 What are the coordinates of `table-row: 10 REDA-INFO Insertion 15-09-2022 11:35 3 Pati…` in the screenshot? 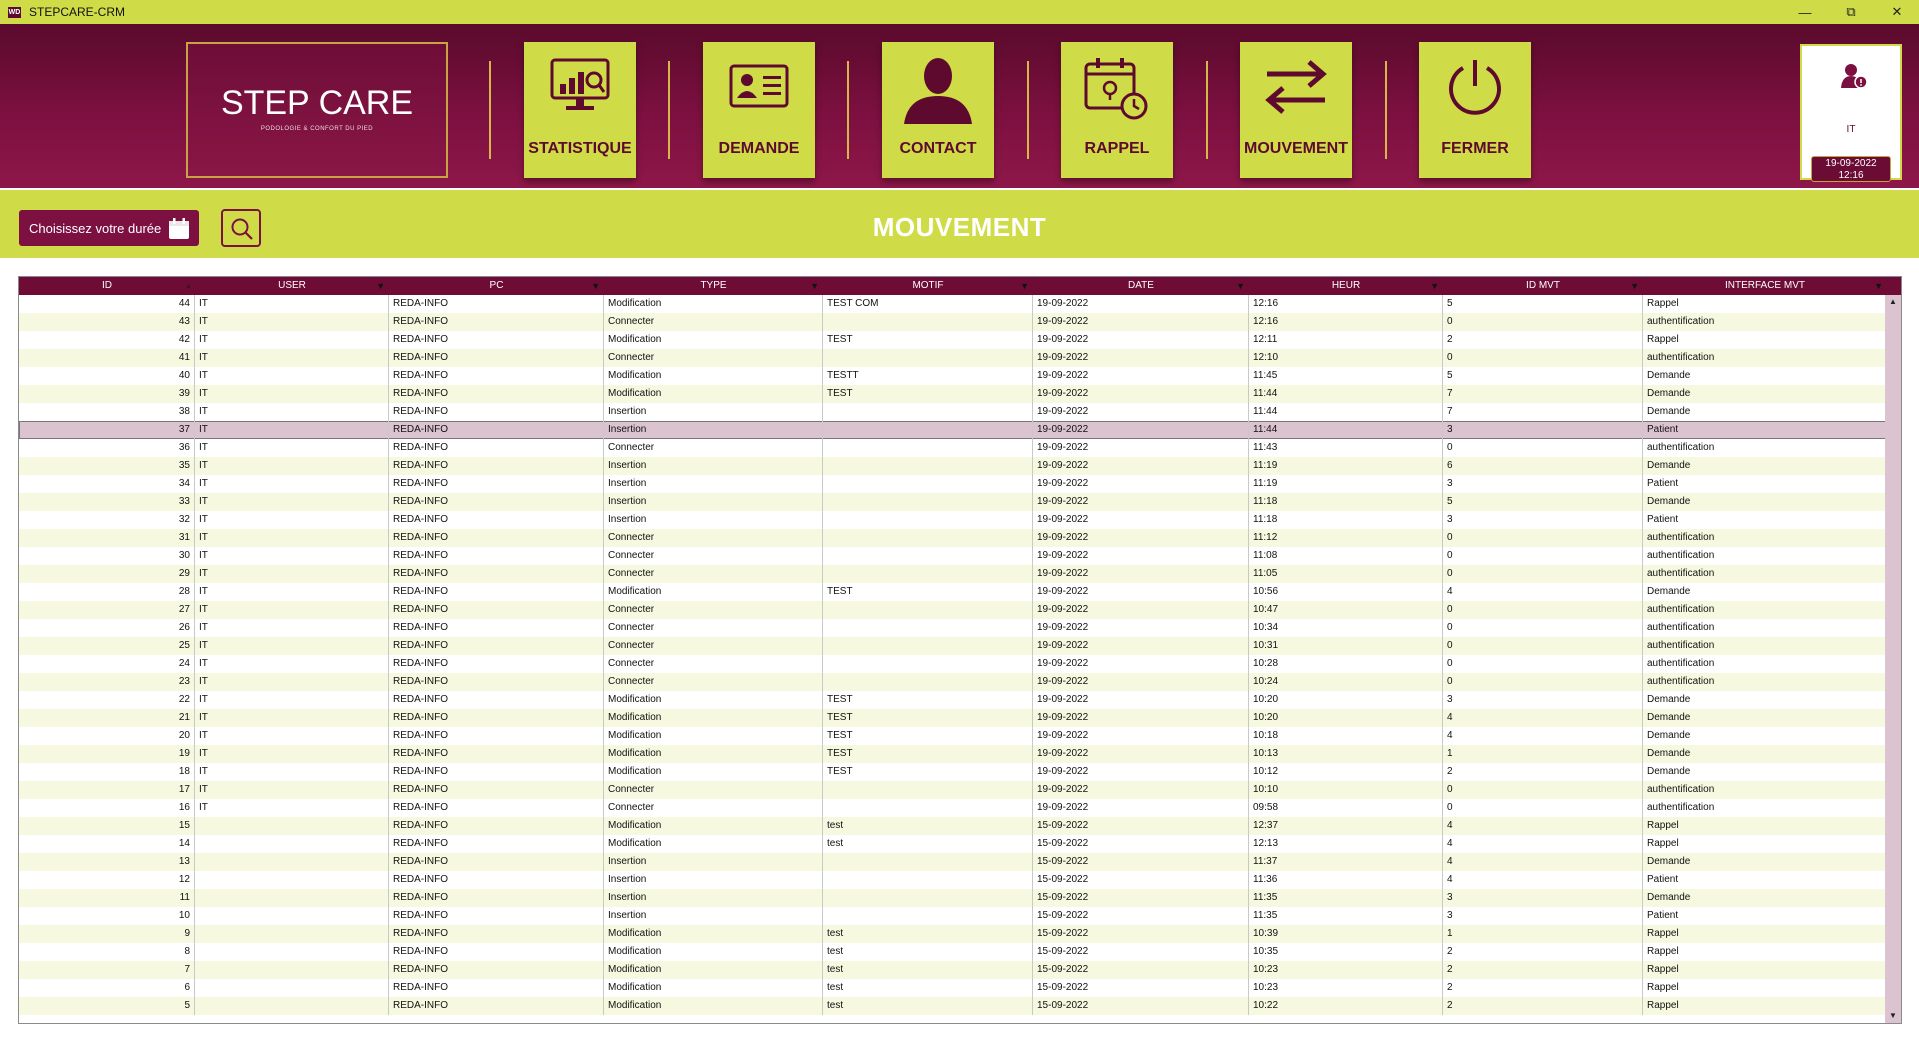 It's located at (953, 916).